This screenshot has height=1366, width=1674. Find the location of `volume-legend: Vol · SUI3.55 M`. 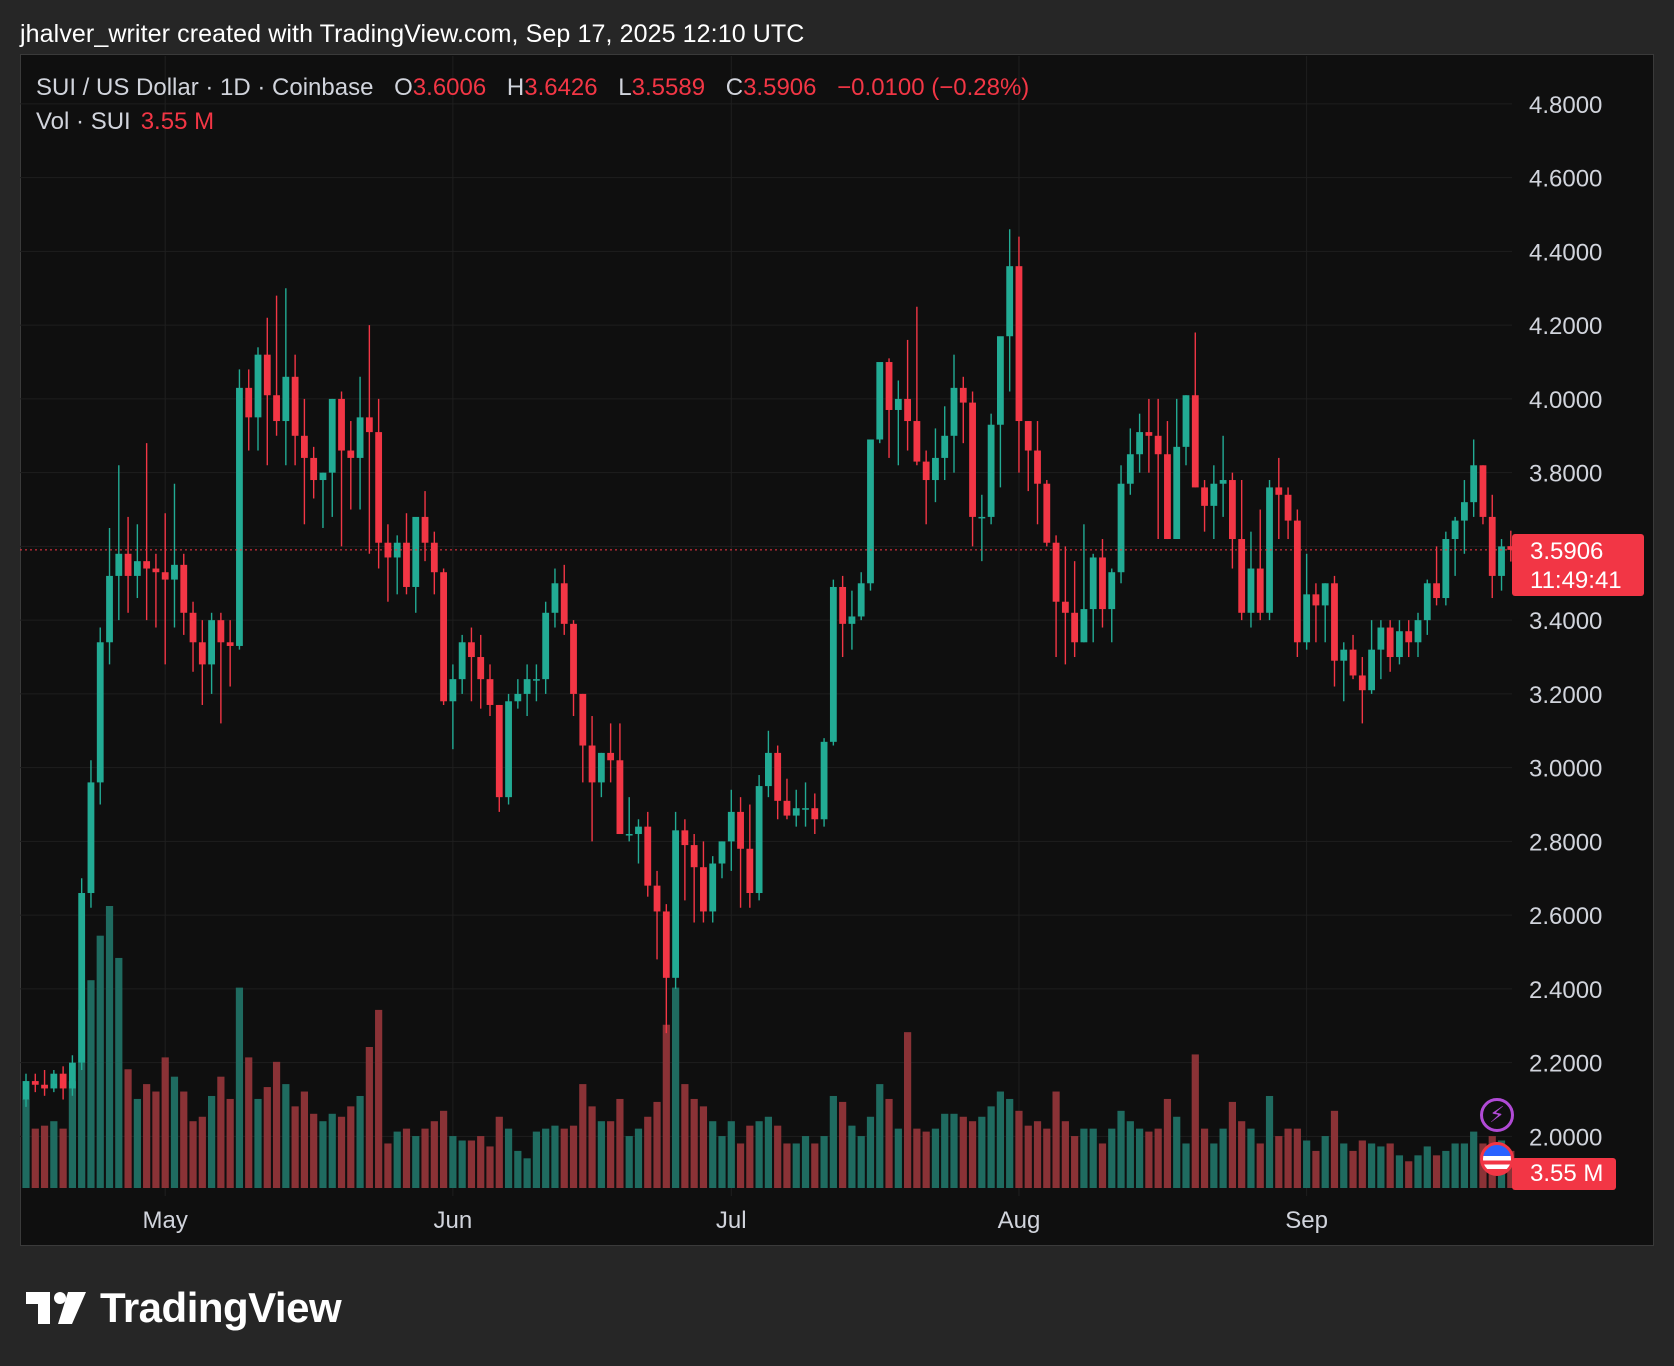

volume-legend: Vol · SUI3.55 M is located at coordinates (125, 122).